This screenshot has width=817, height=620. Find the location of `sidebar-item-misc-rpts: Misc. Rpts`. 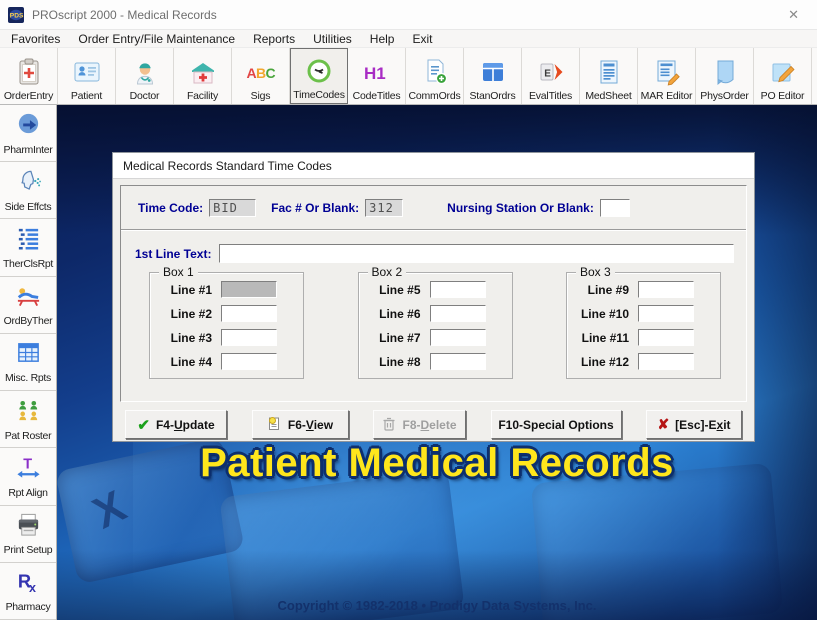

sidebar-item-misc-rpts: Misc. Rpts is located at coordinates (28, 362).